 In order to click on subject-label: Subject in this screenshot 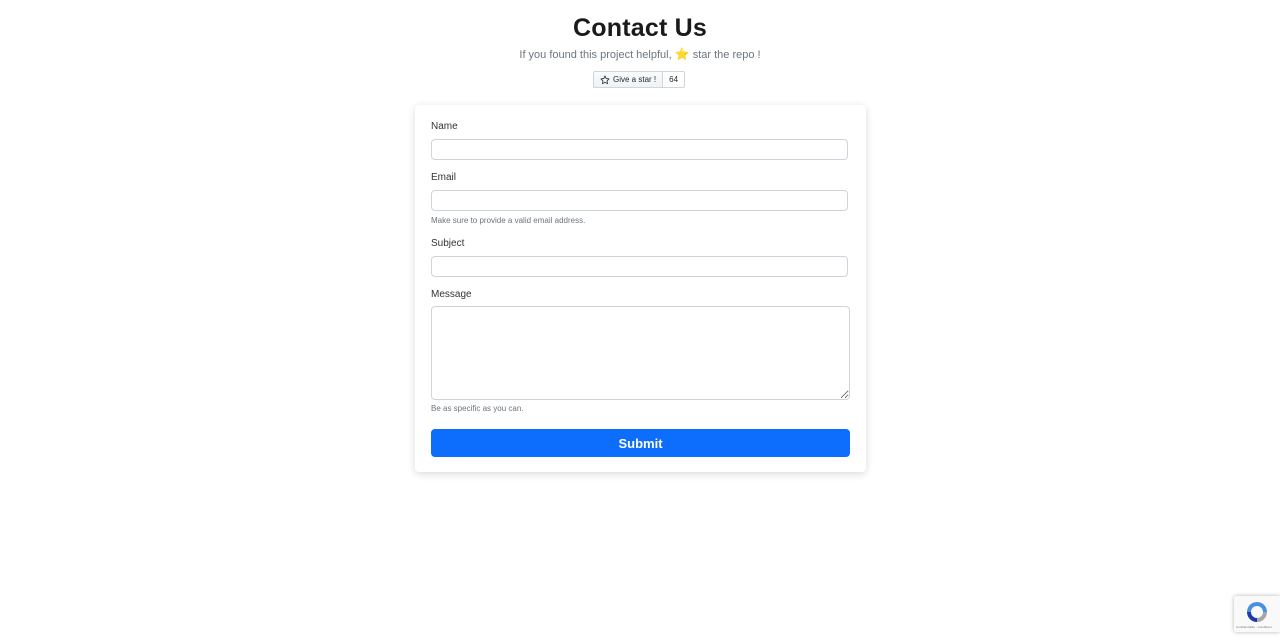, I will do `click(448, 243)`.